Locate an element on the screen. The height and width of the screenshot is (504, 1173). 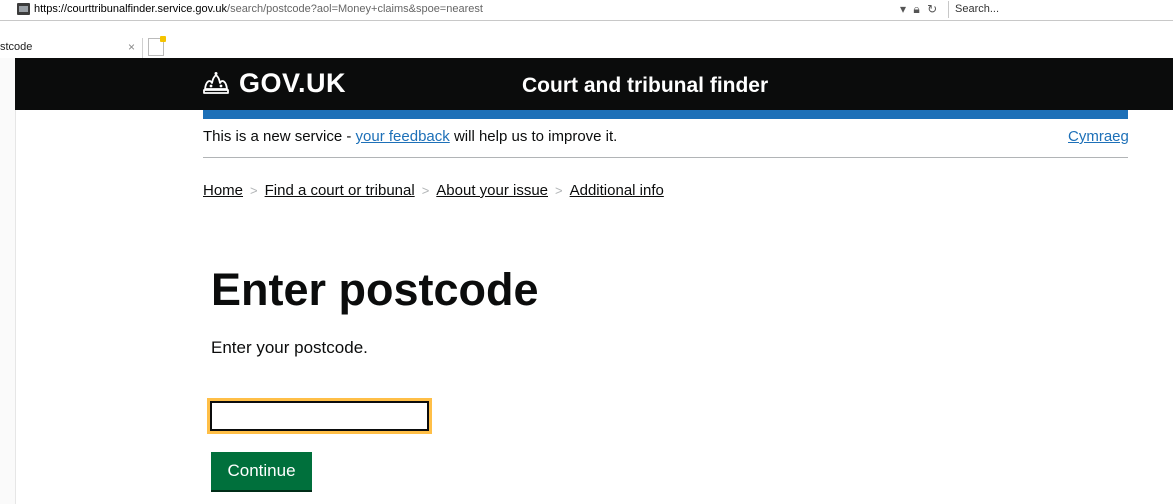
postcode-hint: Enter your postcode. is located at coordinates (289, 347).